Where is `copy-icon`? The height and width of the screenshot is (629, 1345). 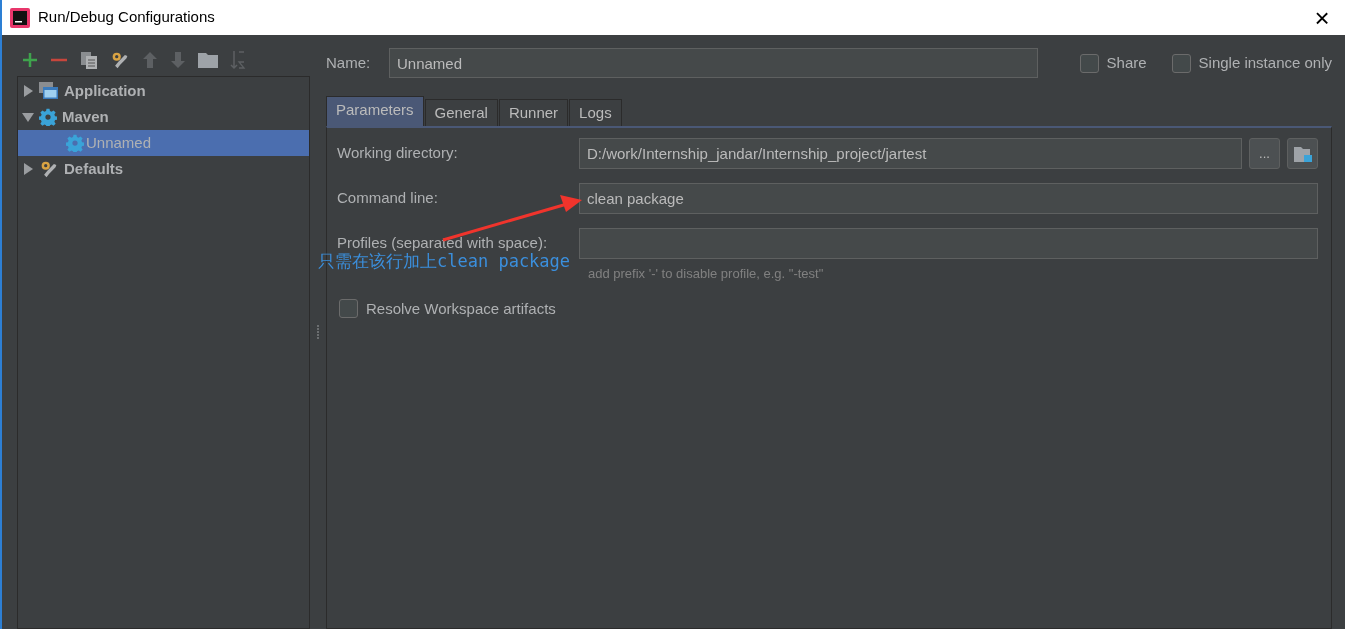
copy-icon is located at coordinates (89, 60).